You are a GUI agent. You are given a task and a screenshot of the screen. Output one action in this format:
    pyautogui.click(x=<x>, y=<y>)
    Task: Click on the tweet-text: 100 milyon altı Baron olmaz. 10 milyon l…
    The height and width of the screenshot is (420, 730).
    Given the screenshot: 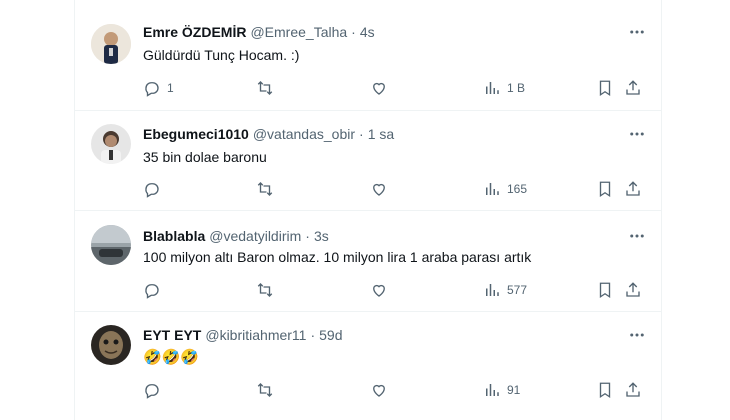 What is the action you would take?
    pyautogui.click(x=337, y=257)
    